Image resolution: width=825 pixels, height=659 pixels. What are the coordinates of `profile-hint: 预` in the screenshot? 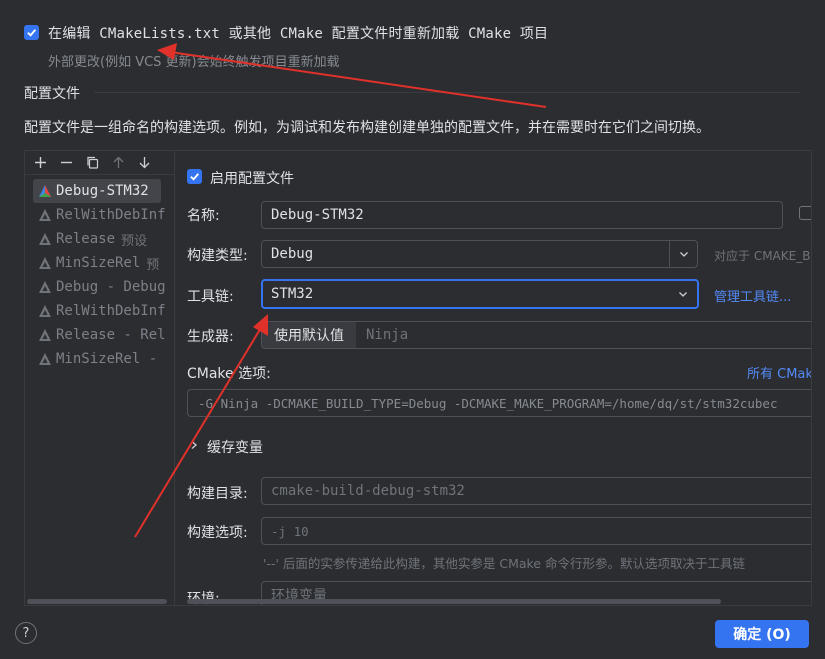 It's located at (153, 265).